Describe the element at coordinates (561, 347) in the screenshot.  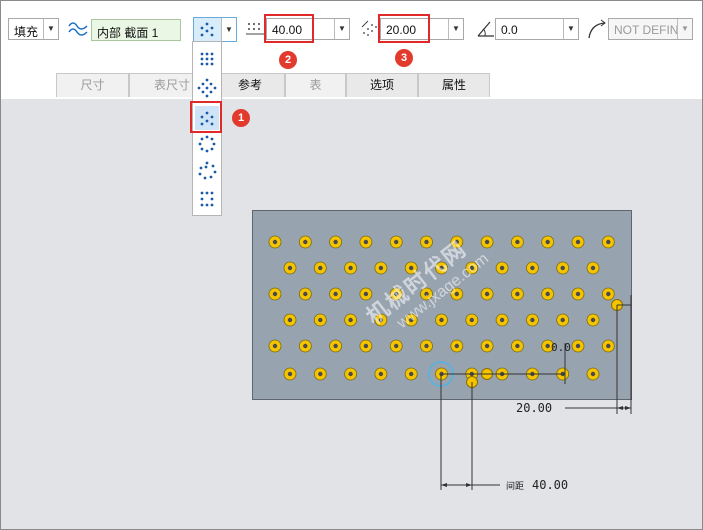
I see `dimension-angle: 0.0` at that location.